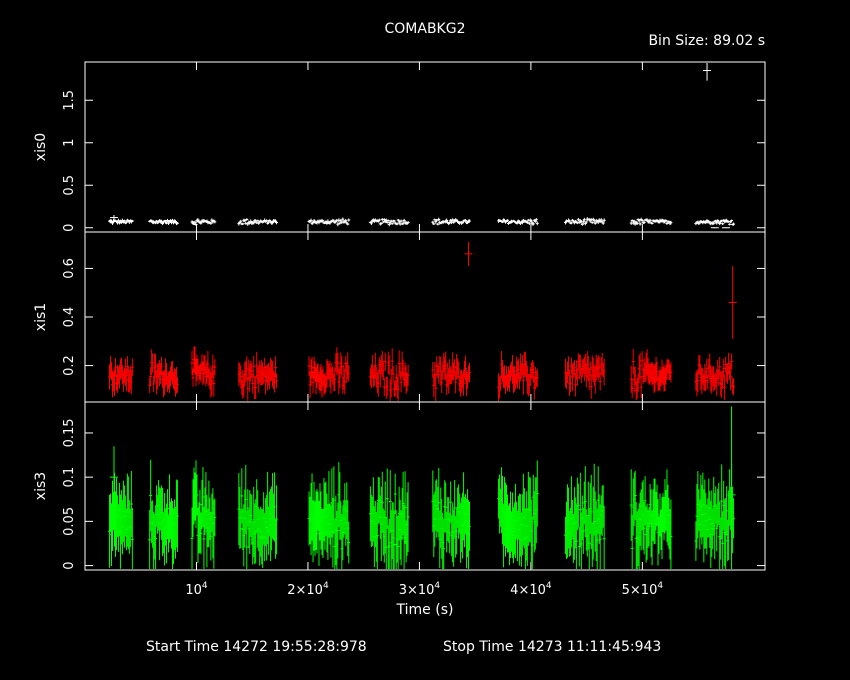 Image resolution: width=850 pixels, height=680 pixels. I want to click on y-tick-label: 0.4, so click(69, 317).